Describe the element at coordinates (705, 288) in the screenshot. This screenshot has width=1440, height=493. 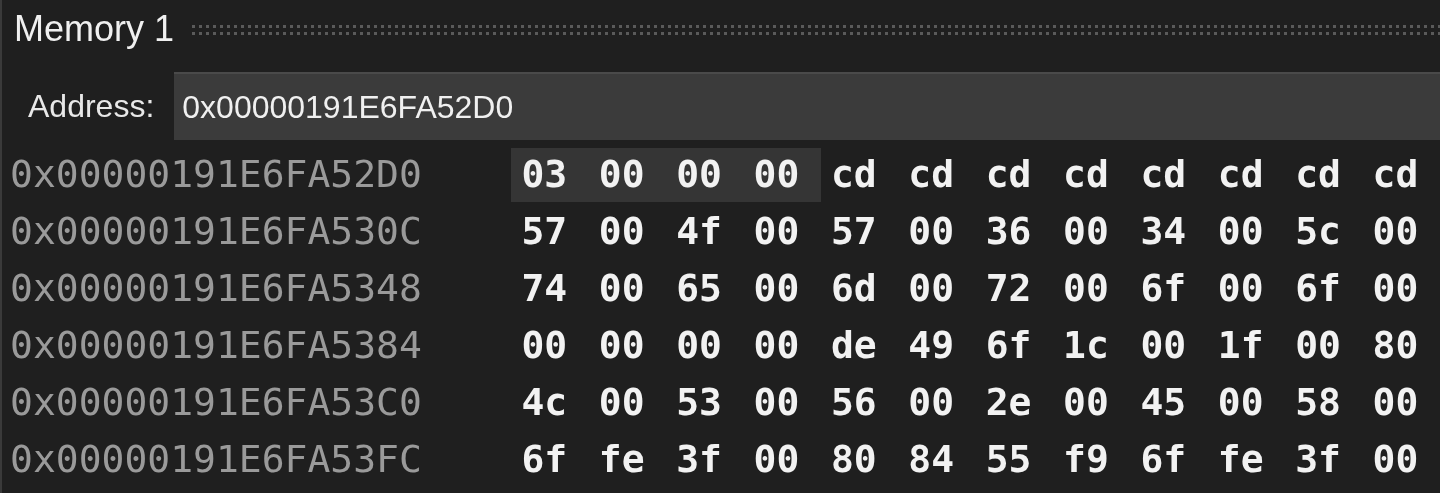
I see `byte-value: 65` at that location.